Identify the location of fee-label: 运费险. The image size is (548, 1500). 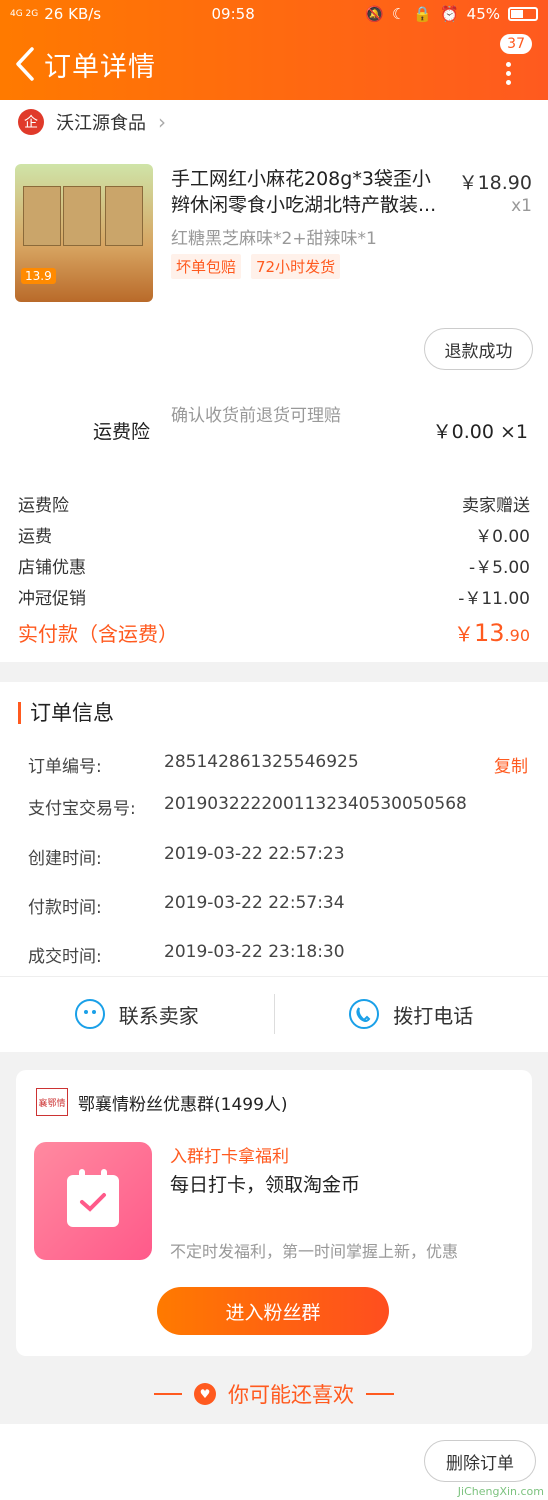
(43, 506).